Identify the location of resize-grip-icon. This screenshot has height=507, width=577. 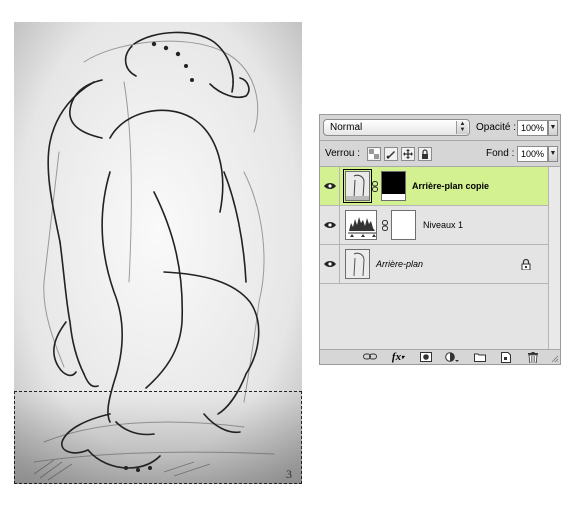
(555, 359).